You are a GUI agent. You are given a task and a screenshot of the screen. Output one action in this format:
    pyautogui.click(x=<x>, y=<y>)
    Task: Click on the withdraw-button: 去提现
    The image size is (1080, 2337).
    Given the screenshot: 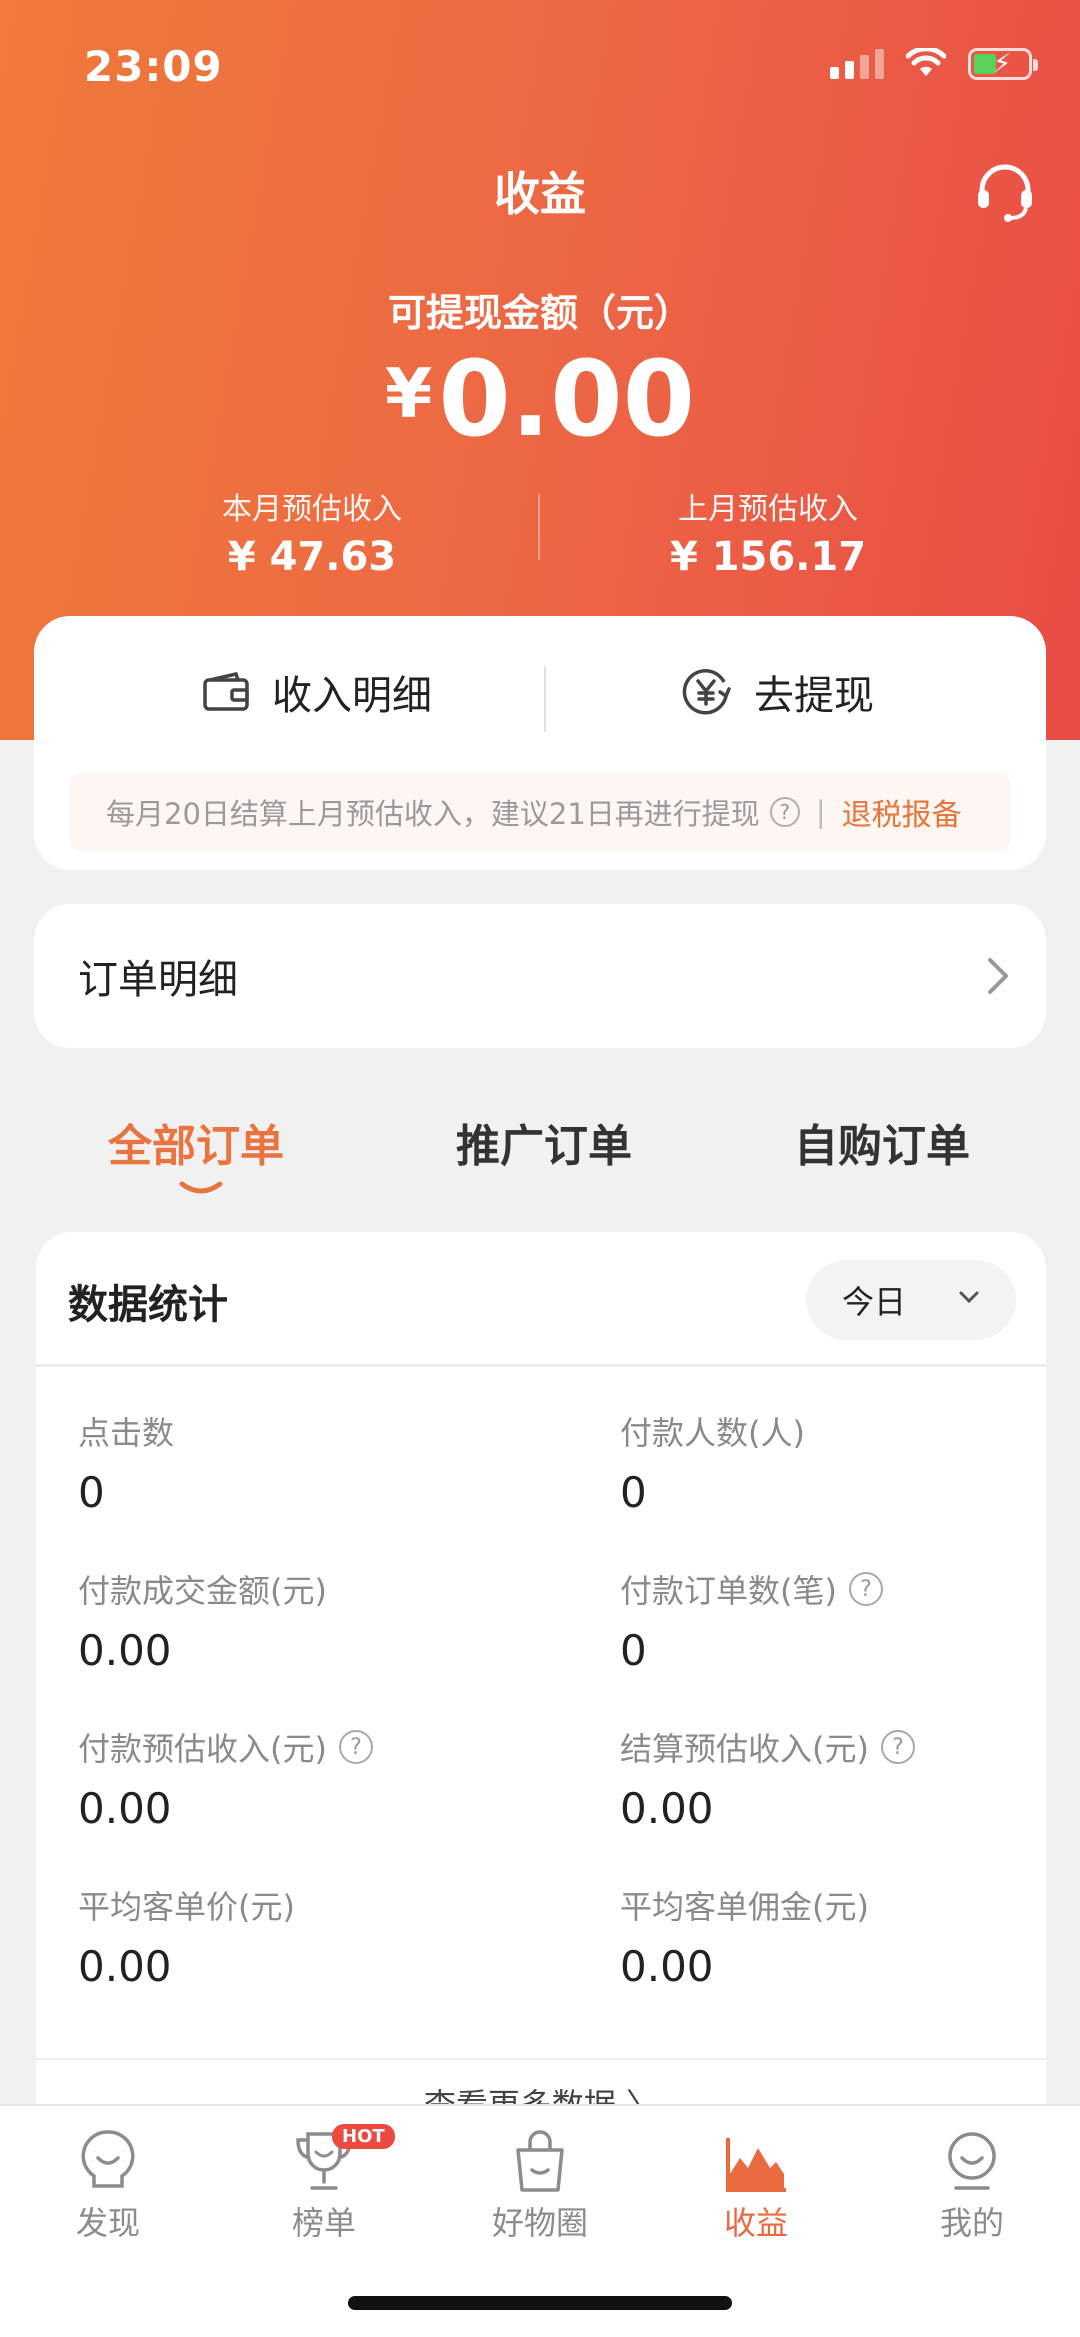 What is the action you would take?
    pyautogui.click(x=777, y=692)
    